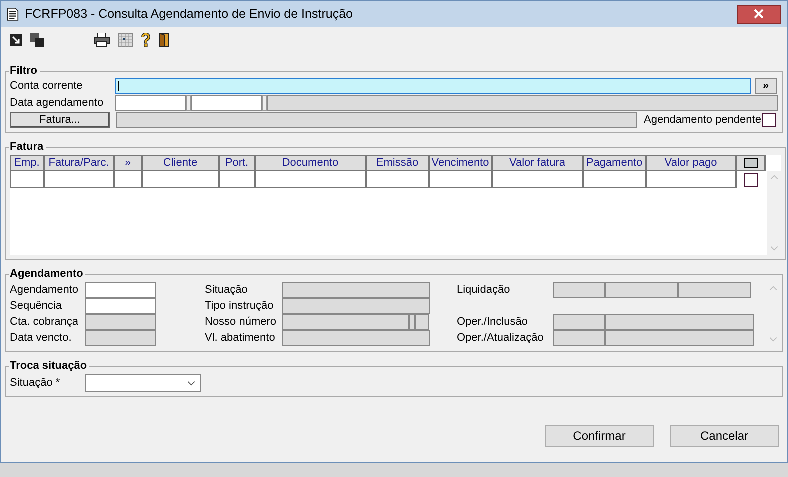 The height and width of the screenshot is (477, 788). I want to click on dialog-button: Confirmar, so click(599, 436).